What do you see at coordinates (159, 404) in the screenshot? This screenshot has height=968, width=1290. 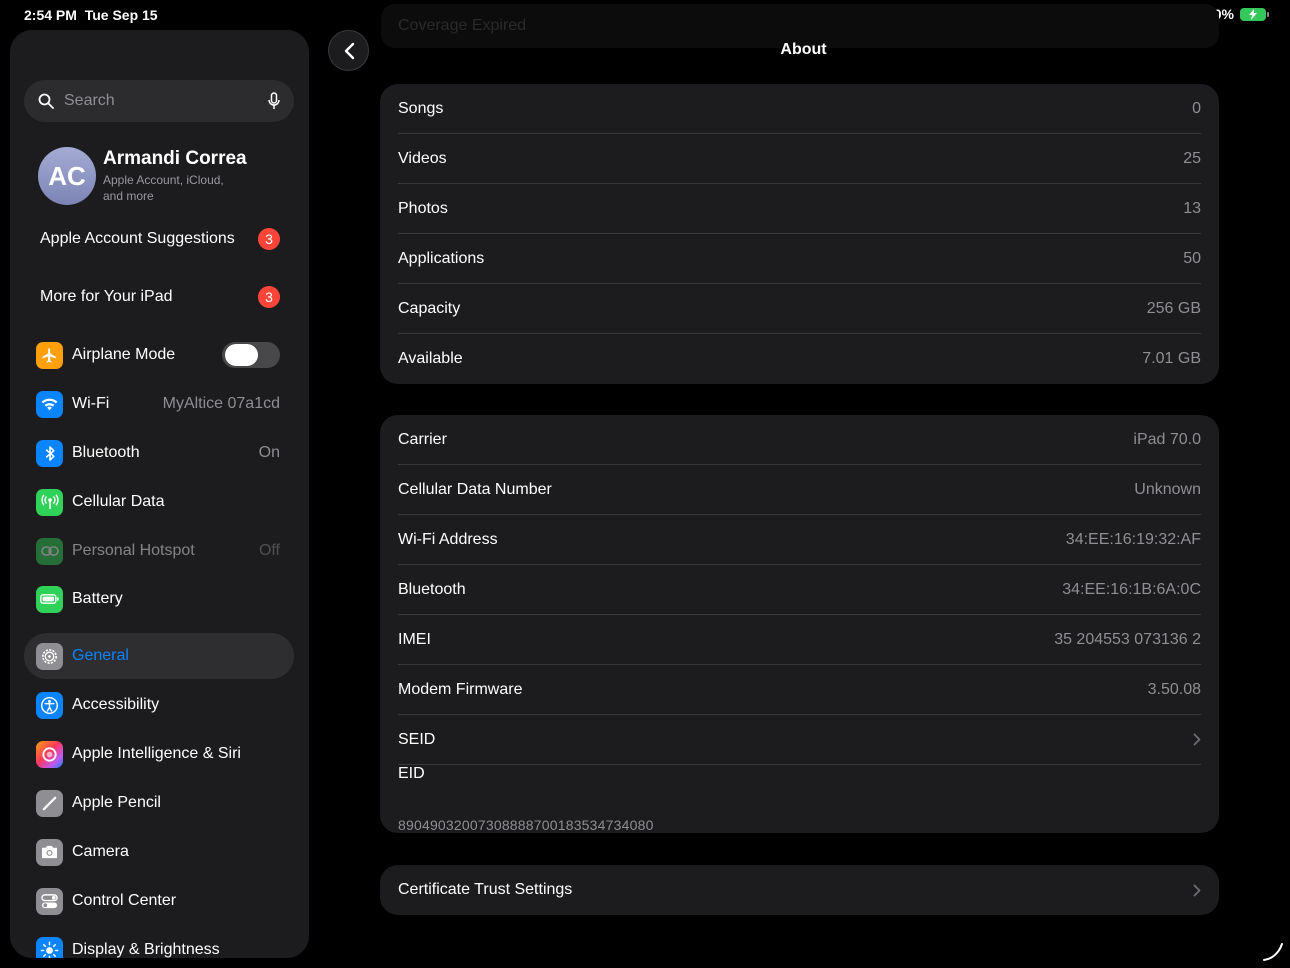 I see `sidebar-item-wifi: Wi-Fi MyAltice 07a1cd` at bounding box center [159, 404].